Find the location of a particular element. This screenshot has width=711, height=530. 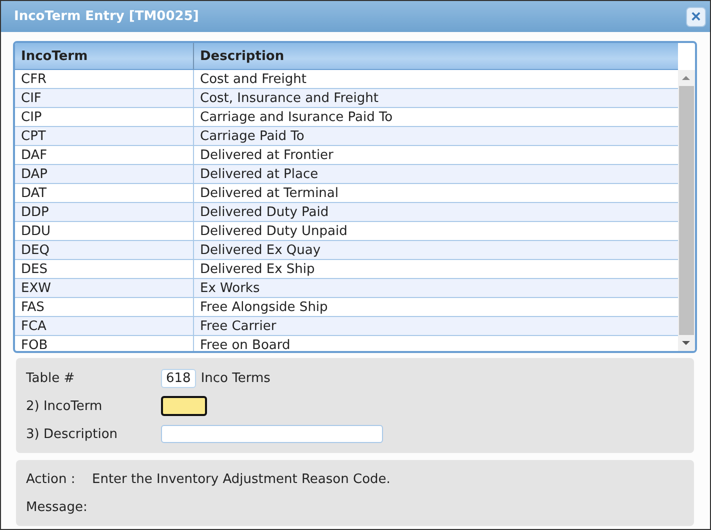

table-cell-text: Ex Works is located at coordinates (230, 288).